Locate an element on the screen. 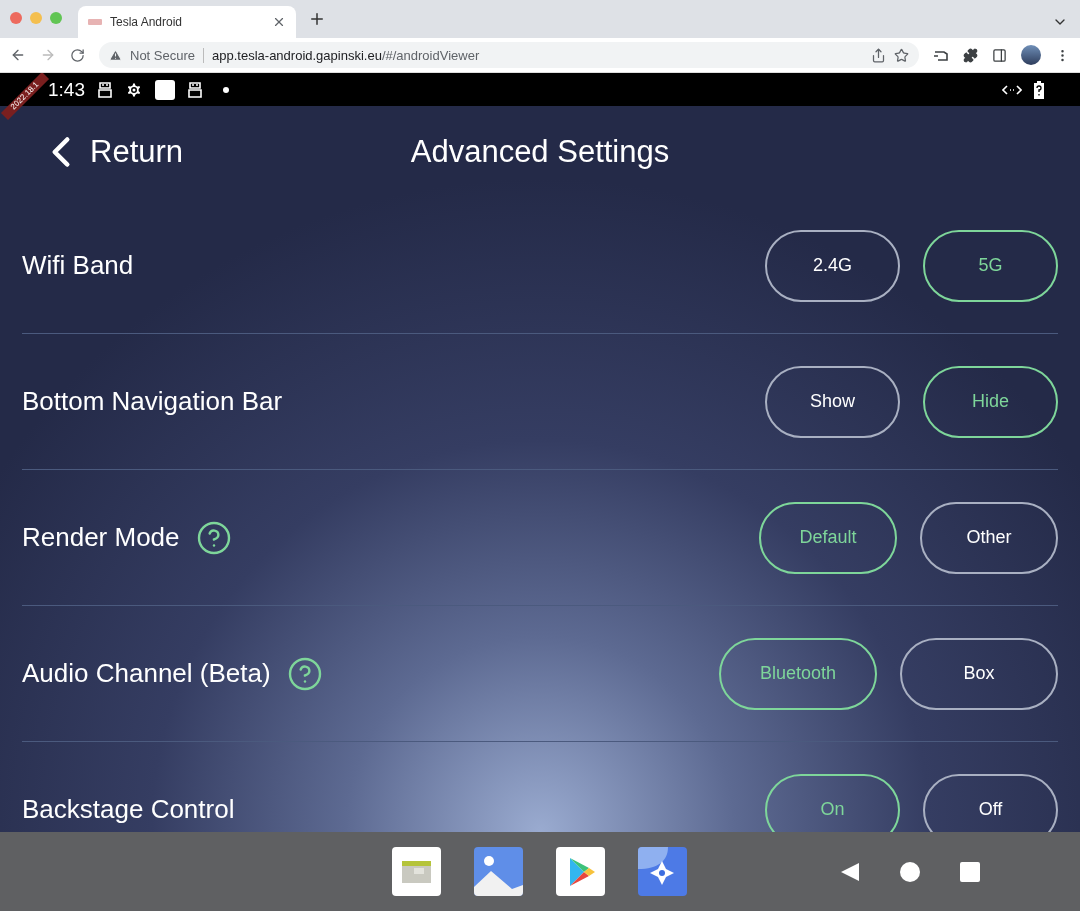 This screenshot has height=911, width=1080. dot-icon is located at coordinates (226, 89).